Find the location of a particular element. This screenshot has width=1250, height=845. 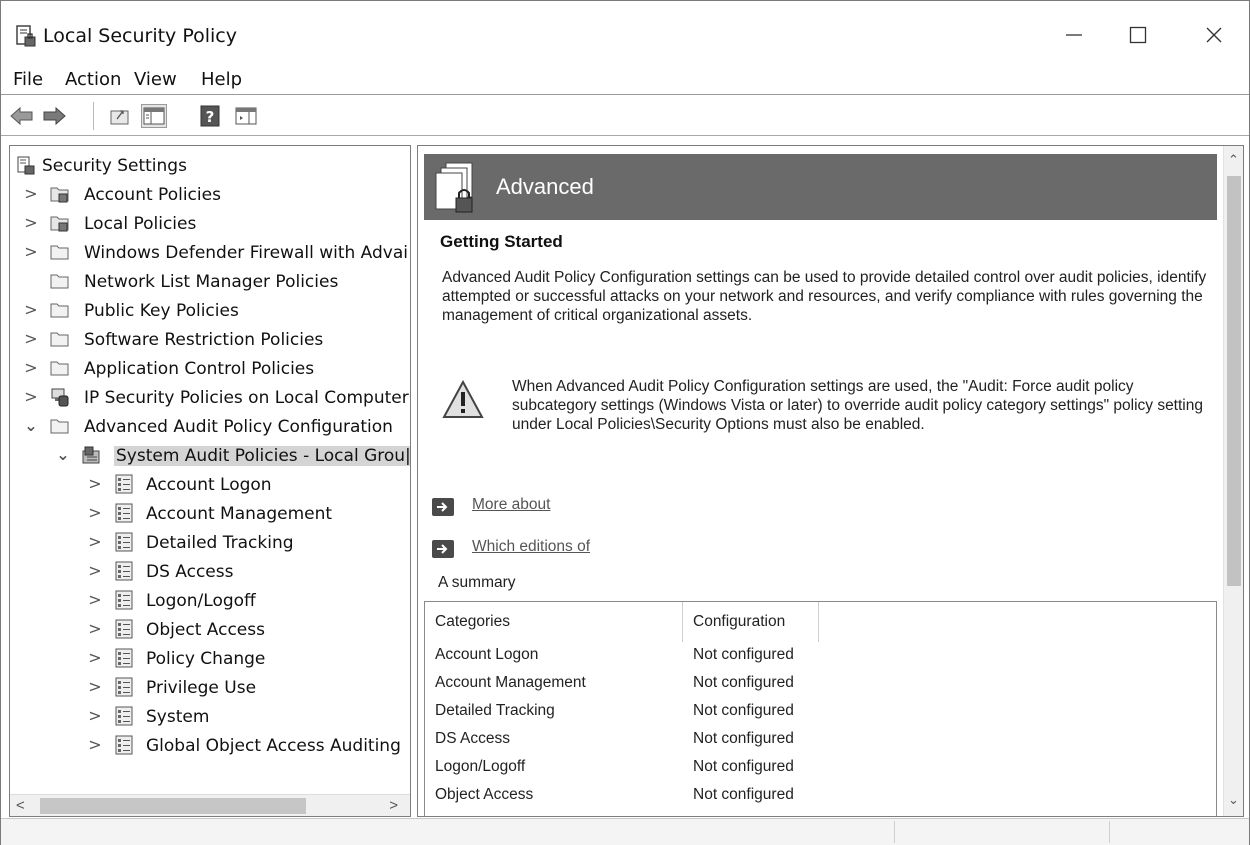

table-row: Object Access Not configured is located at coordinates (625, 796).